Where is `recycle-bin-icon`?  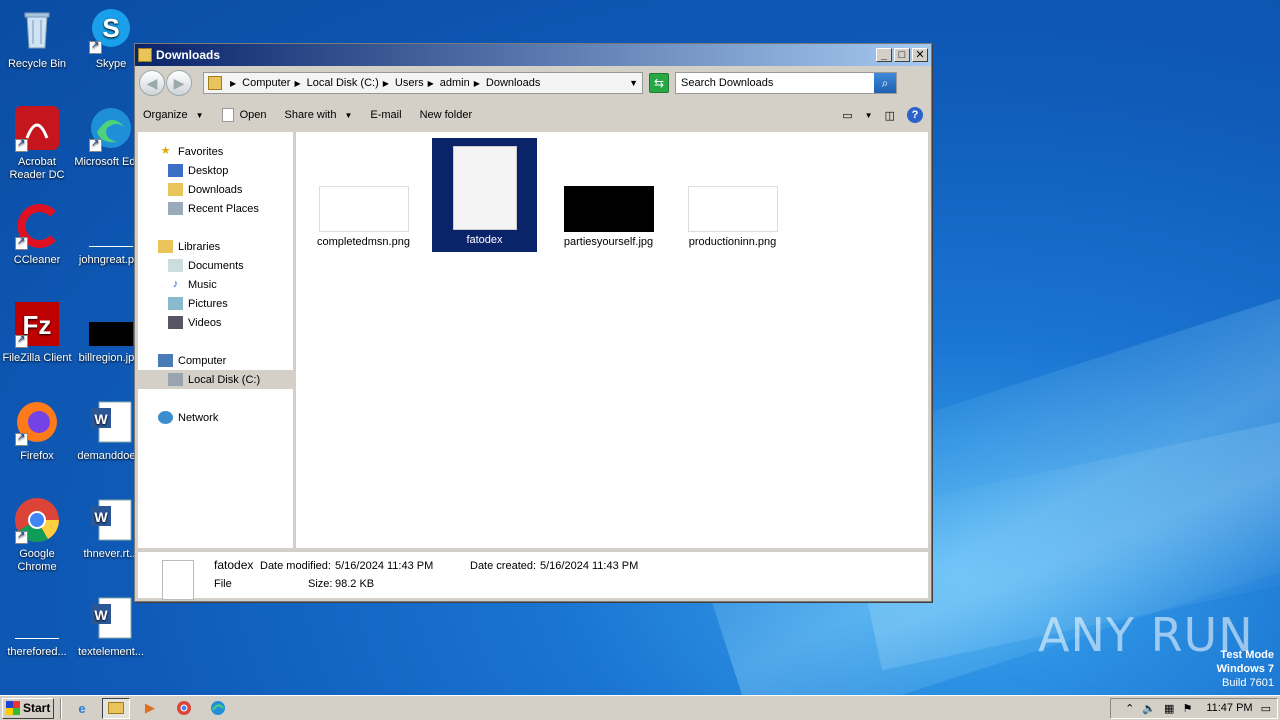 recycle-bin-icon is located at coordinates (37, 30).